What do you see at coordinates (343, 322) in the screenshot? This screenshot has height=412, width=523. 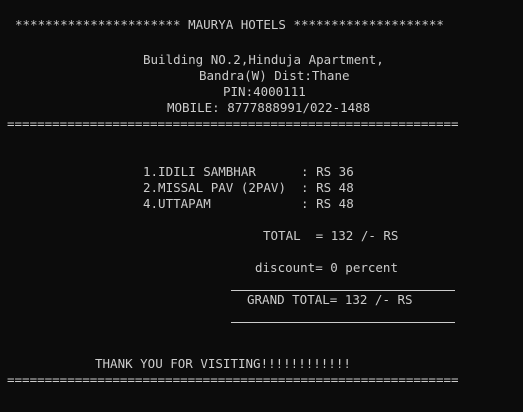 I see `rule-below-grand-total` at bounding box center [343, 322].